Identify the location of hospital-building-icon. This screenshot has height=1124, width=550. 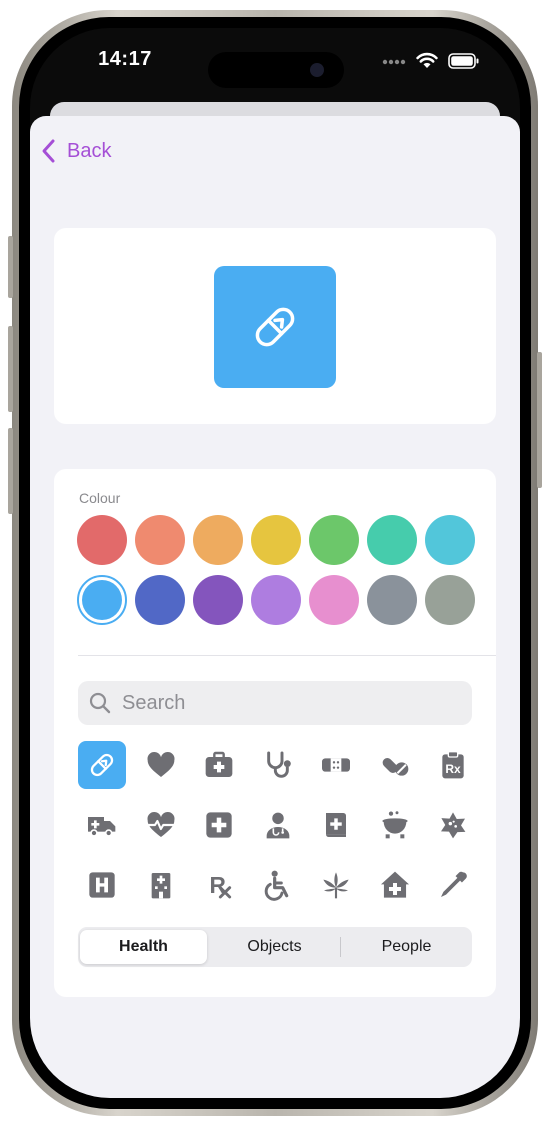
(160, 886).